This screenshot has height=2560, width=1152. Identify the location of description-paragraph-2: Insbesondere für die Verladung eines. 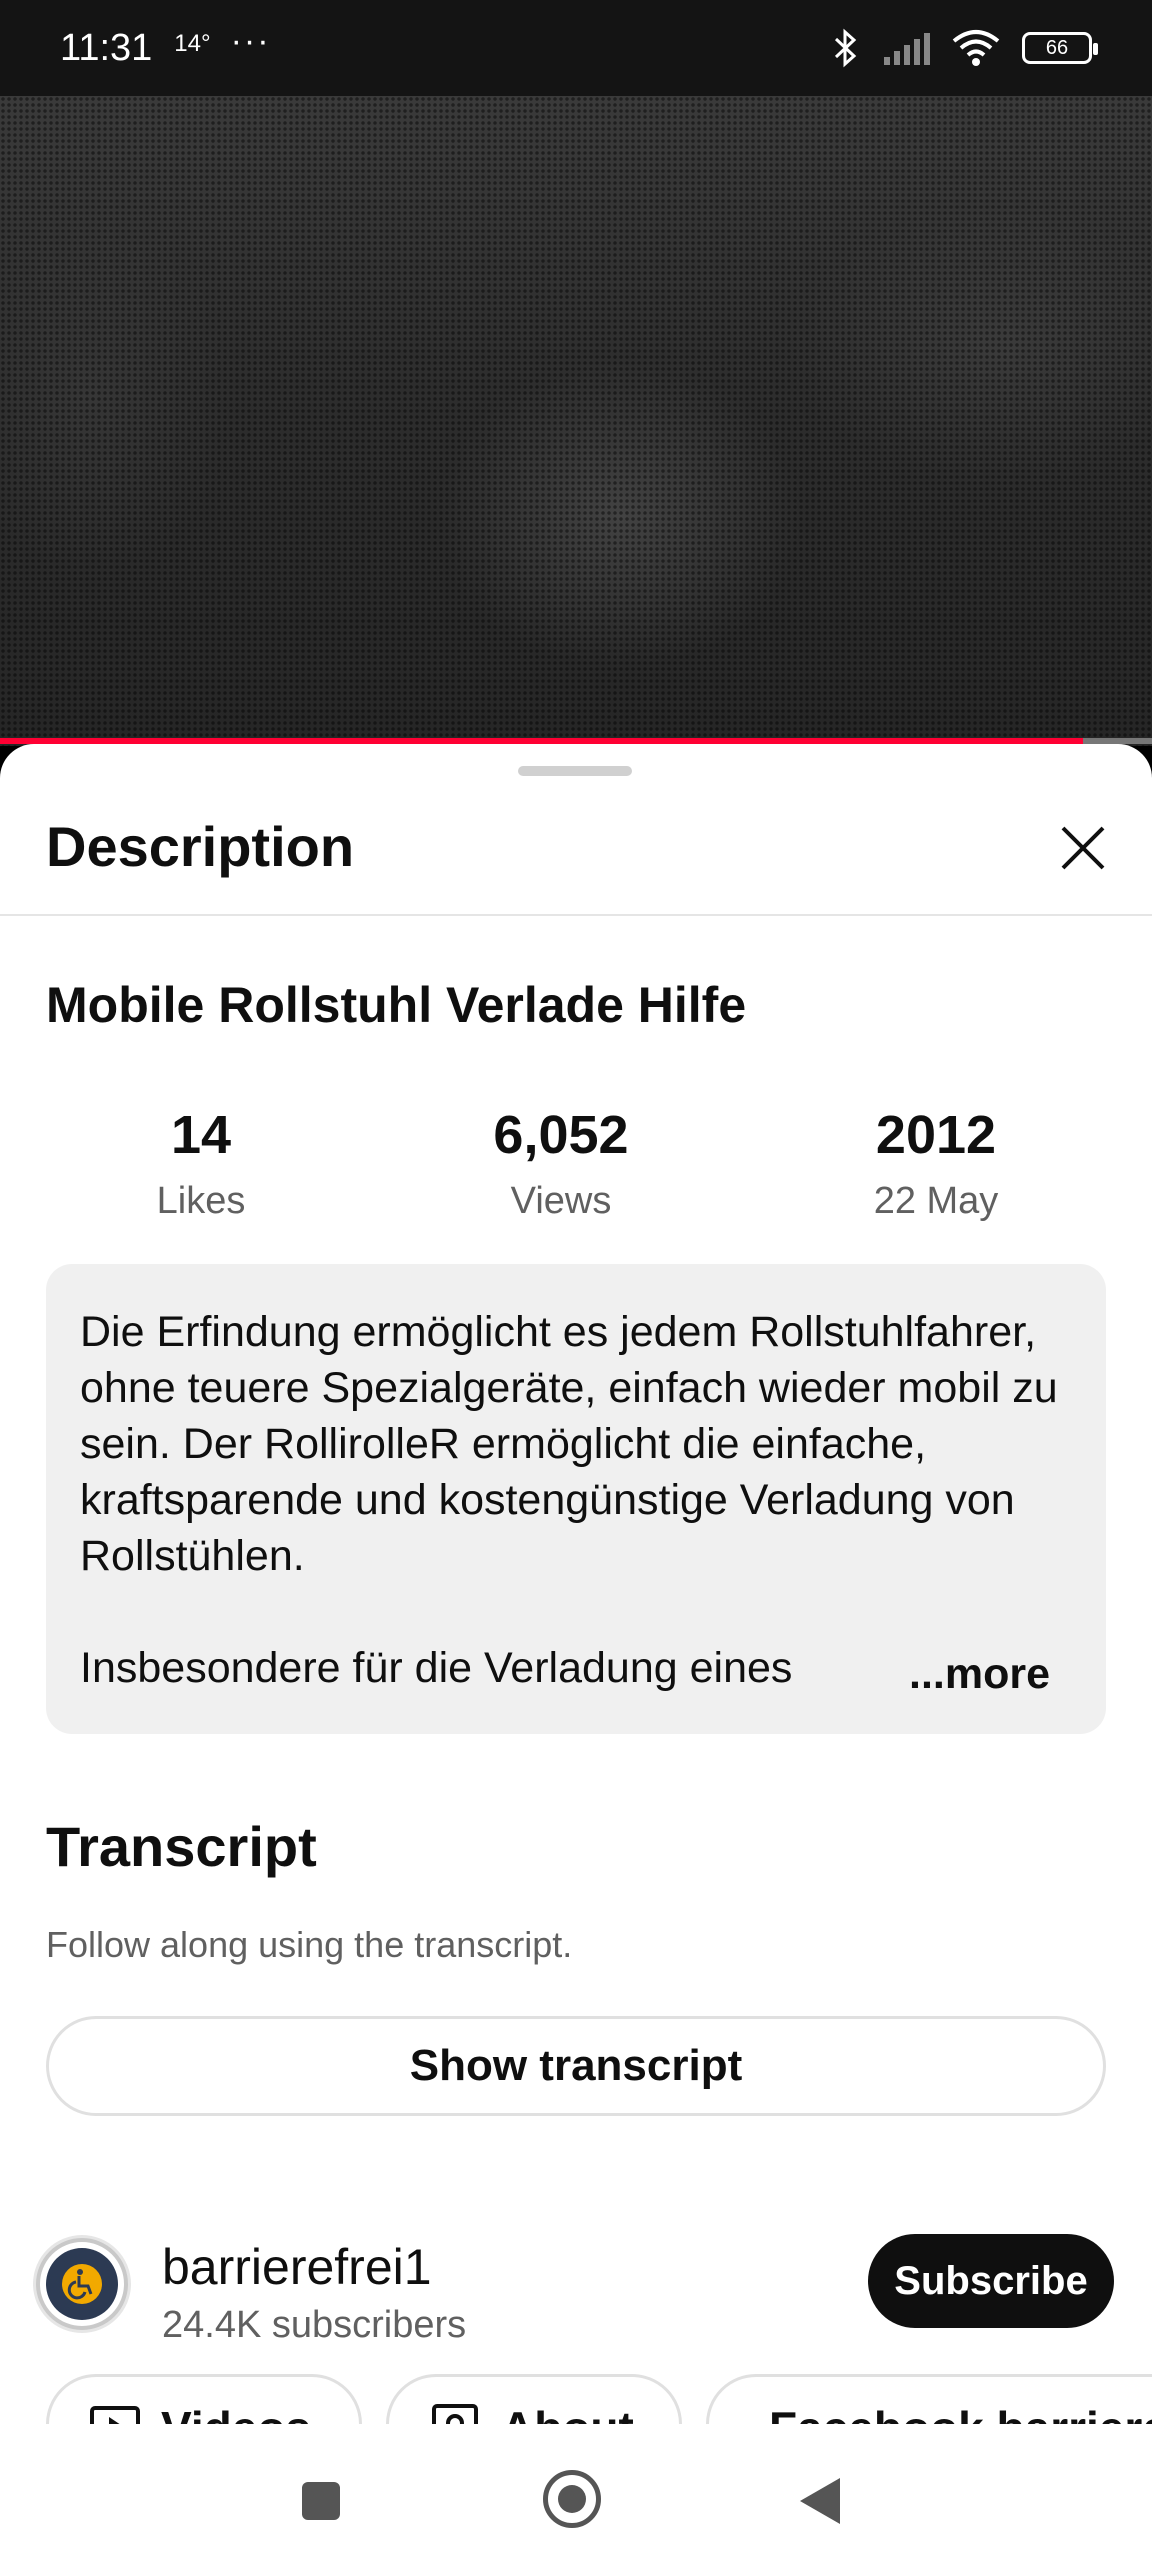
(436, 1668).